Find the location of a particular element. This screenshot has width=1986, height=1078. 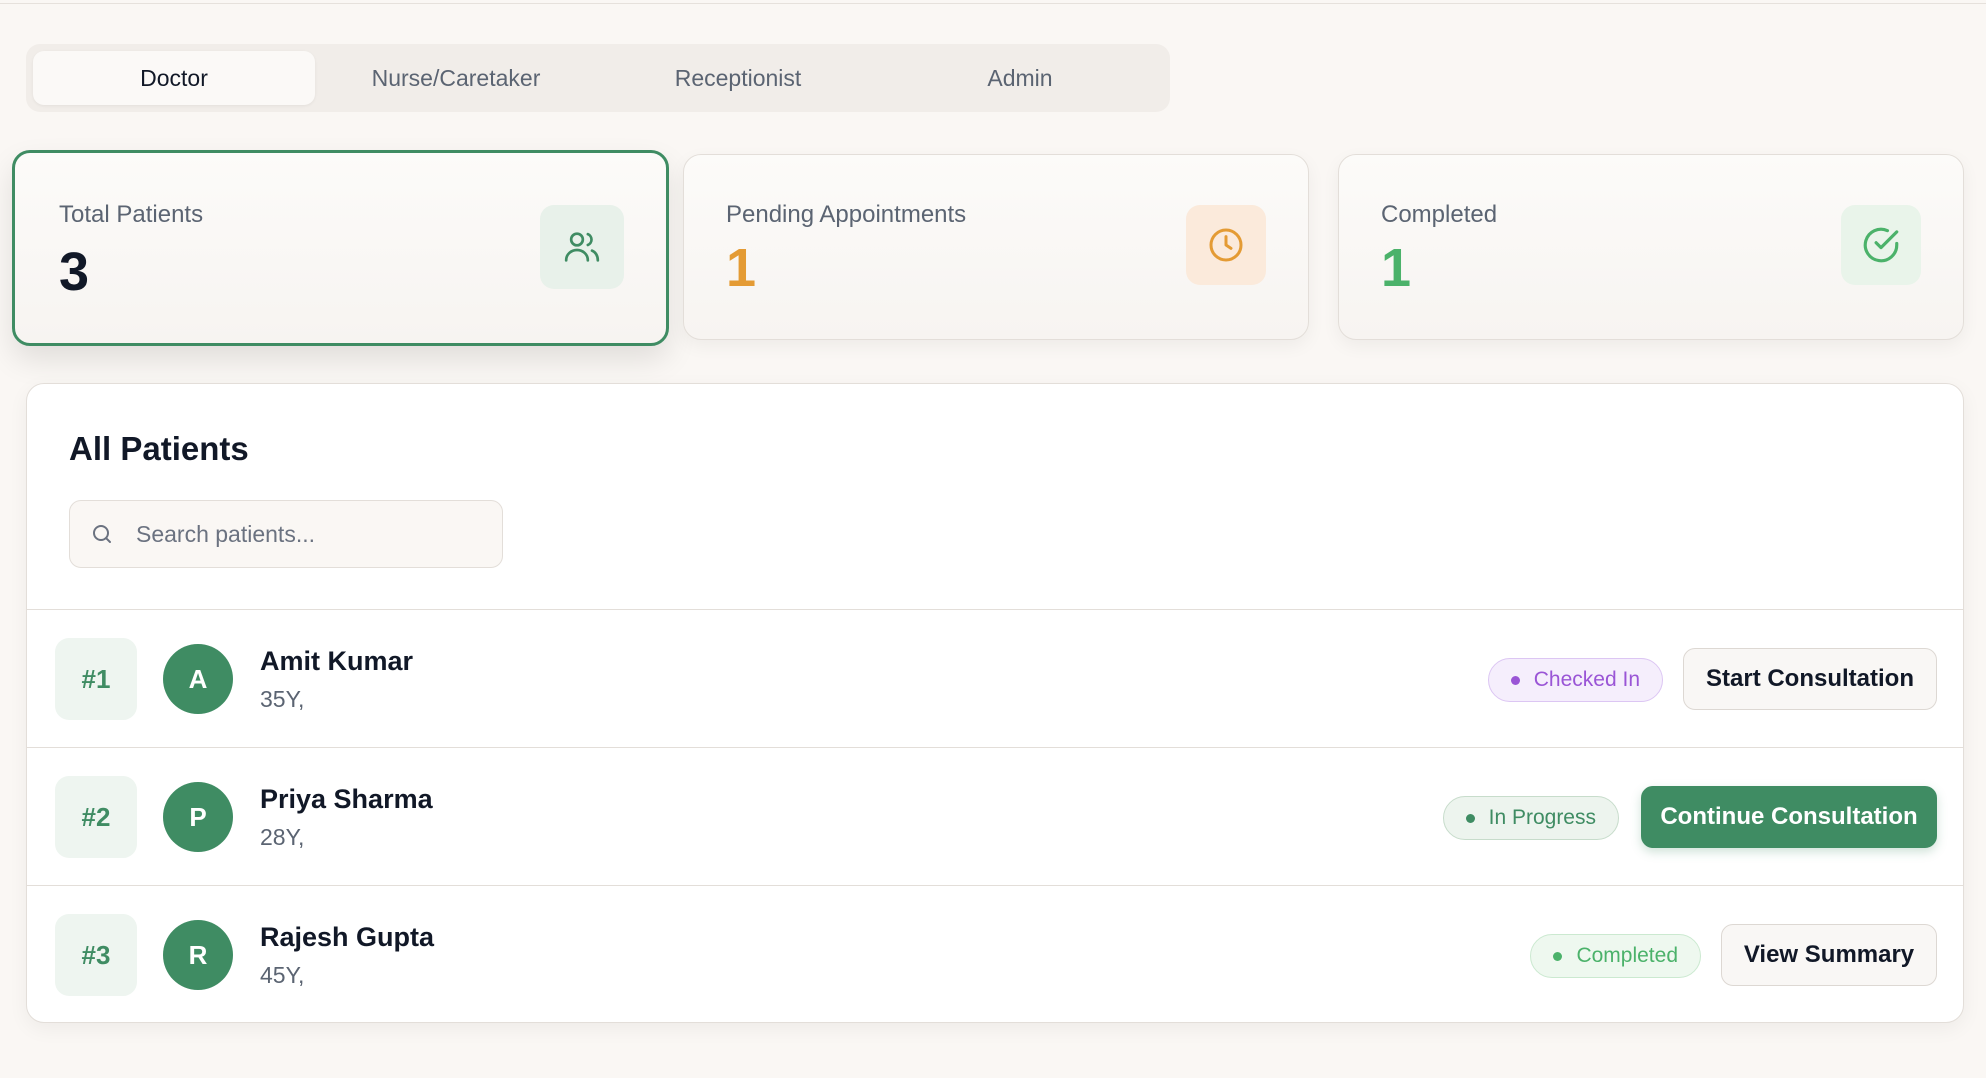

status-text: Checked In is located at coordinates (1586, 679).